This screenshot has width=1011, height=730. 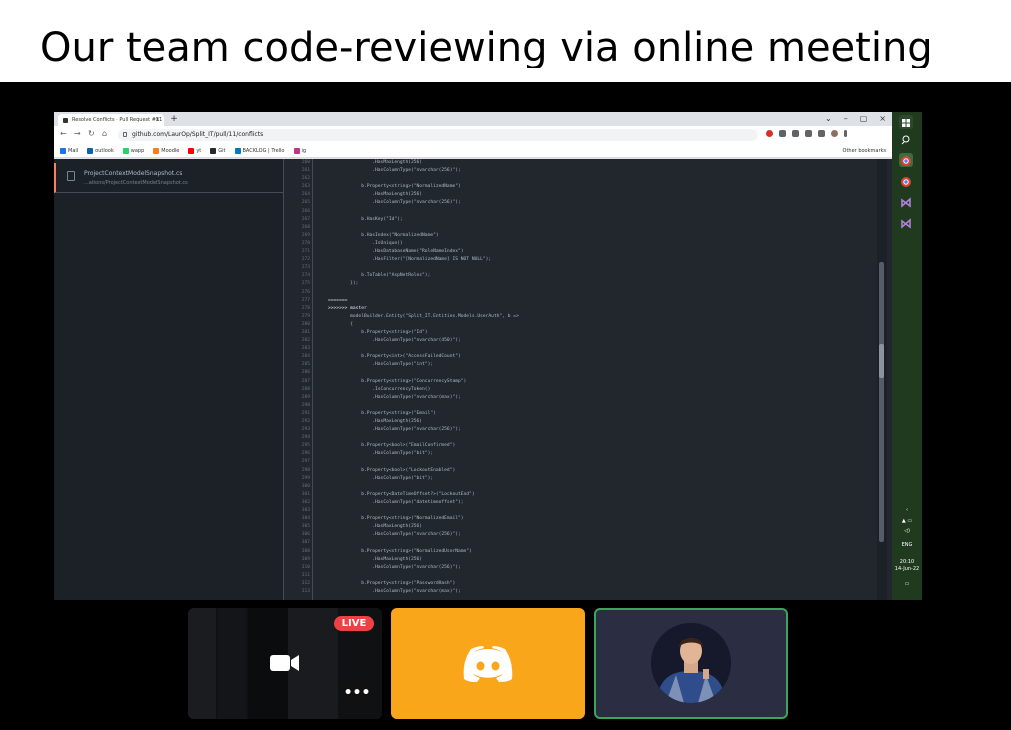 I want to click on code-line: 309 .HasMaxLength(256), so click(x=588, y=560).